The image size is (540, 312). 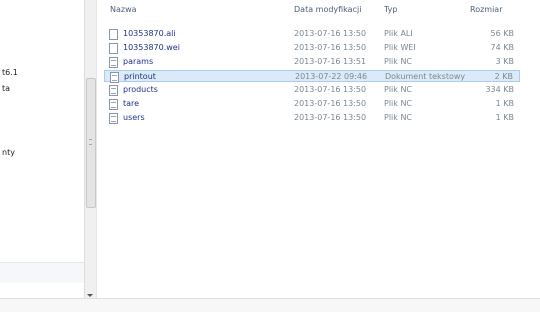 What do you see at coordinates (390, 9) in the screenshot?
I see `column-header-type: Typ` at bounding box center [390, 9].